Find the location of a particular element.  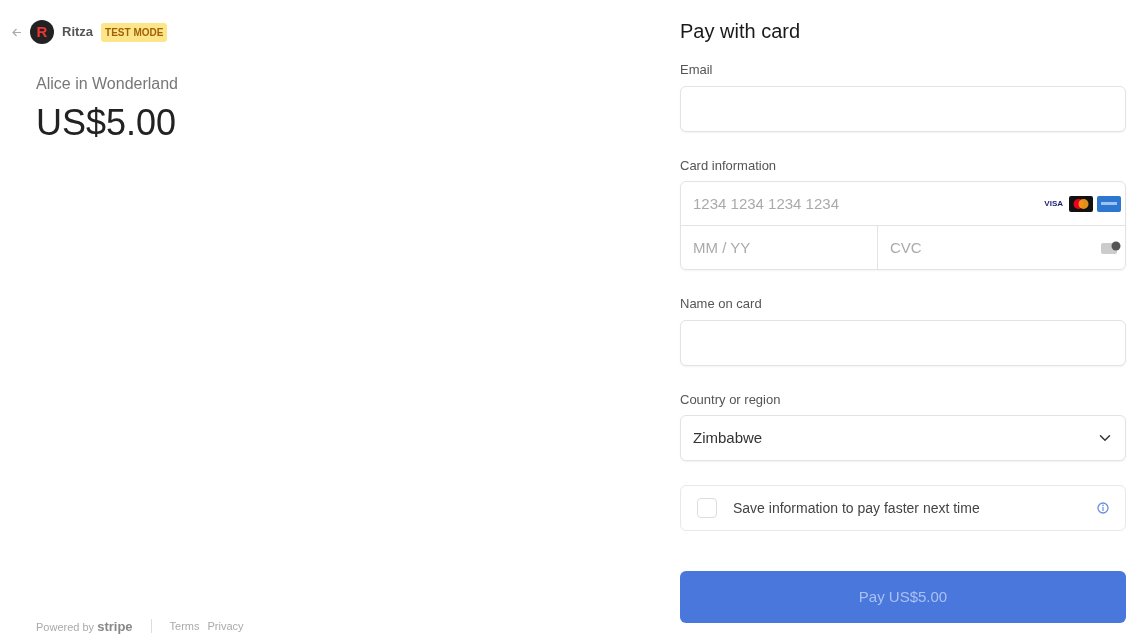

country-select: Zimbabwe is located at coordinates (903, 438).